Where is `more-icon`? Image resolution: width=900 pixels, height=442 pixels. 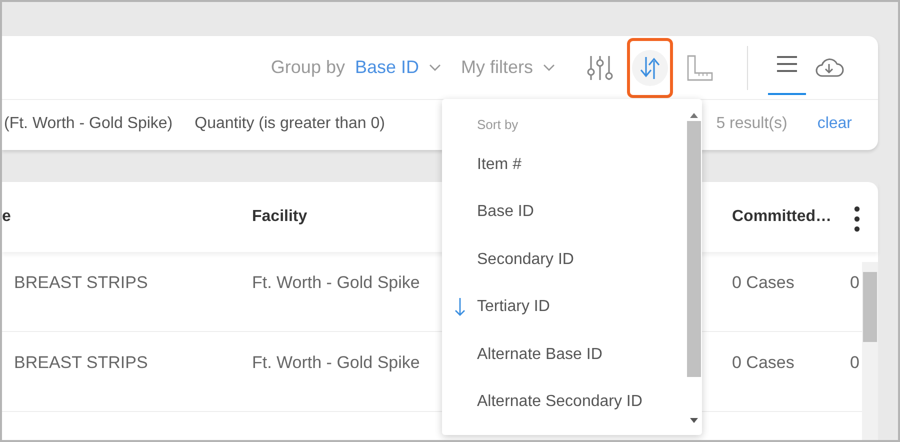 more-icon is located at coordinates (857, 219).